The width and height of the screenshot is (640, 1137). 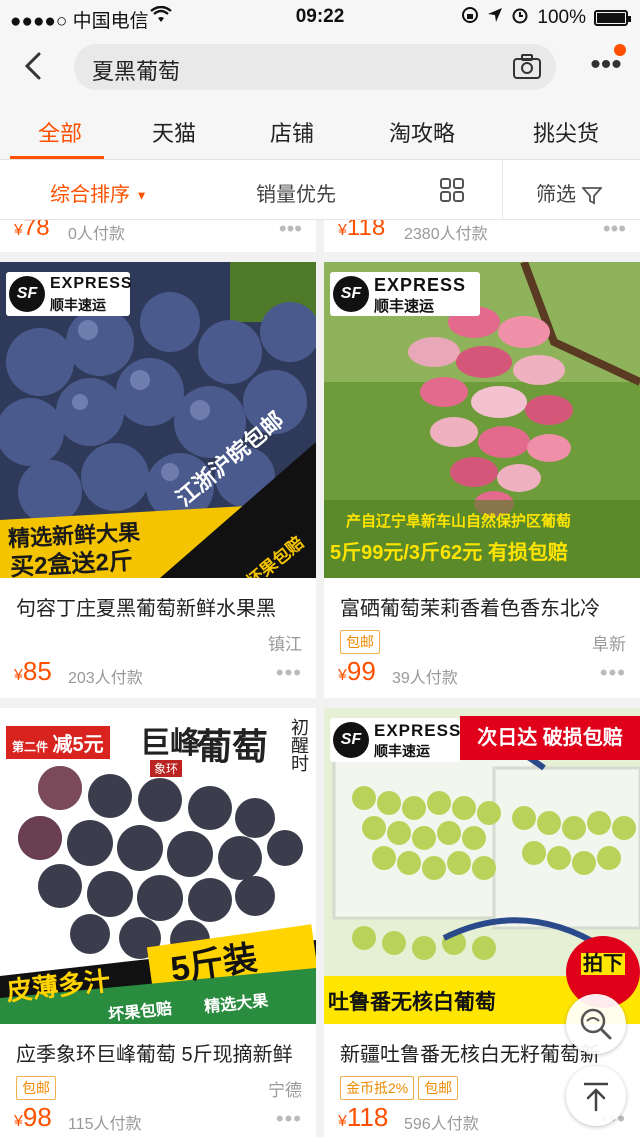 I want to click on paid-count: 0人付款, so click(x=96, y=234).